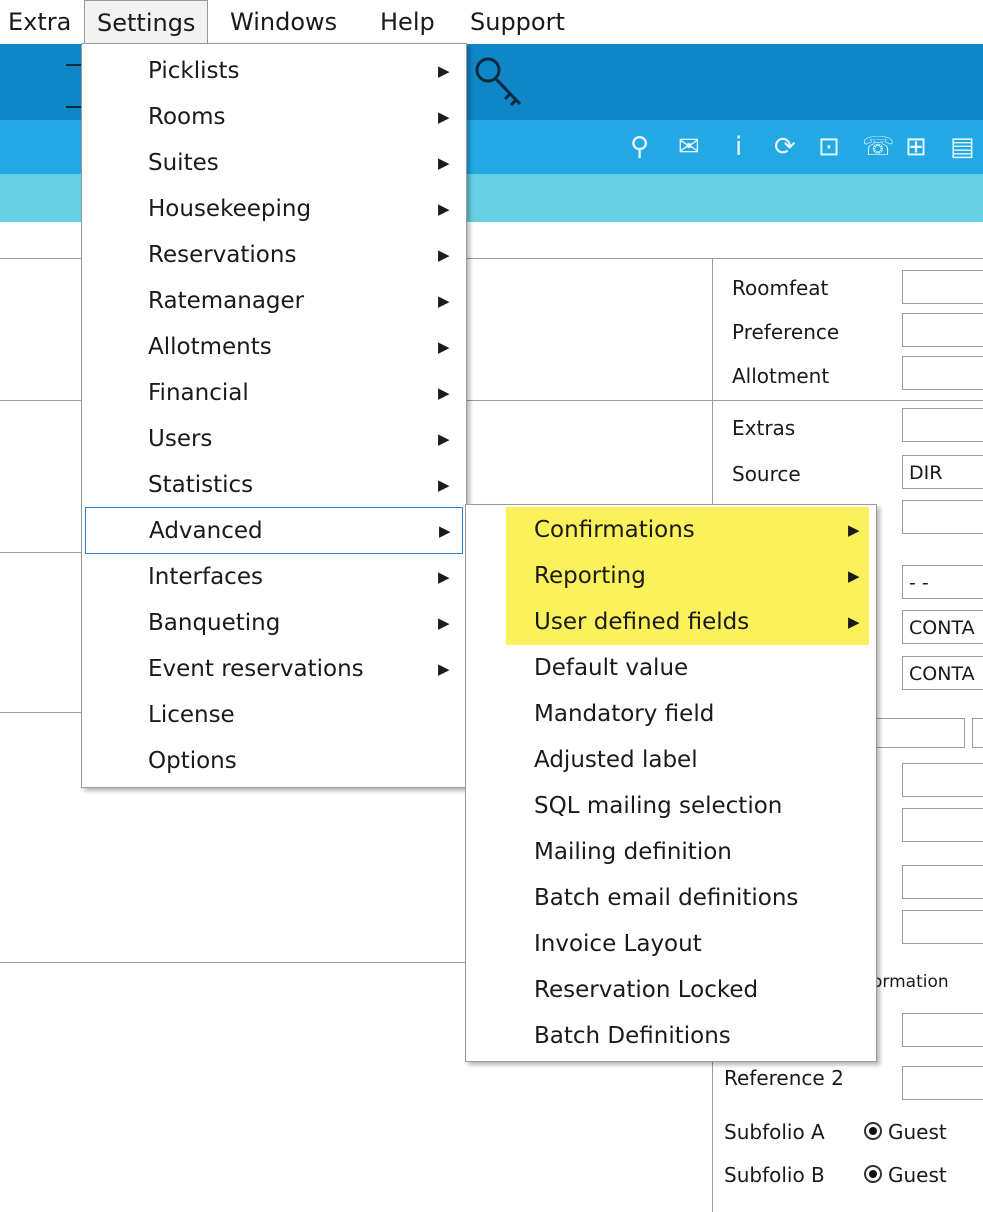 Image resolution: width=983 pixels, height=1212 pixels. I want to click on wrench-icon: ⚲, so click(639, 147).